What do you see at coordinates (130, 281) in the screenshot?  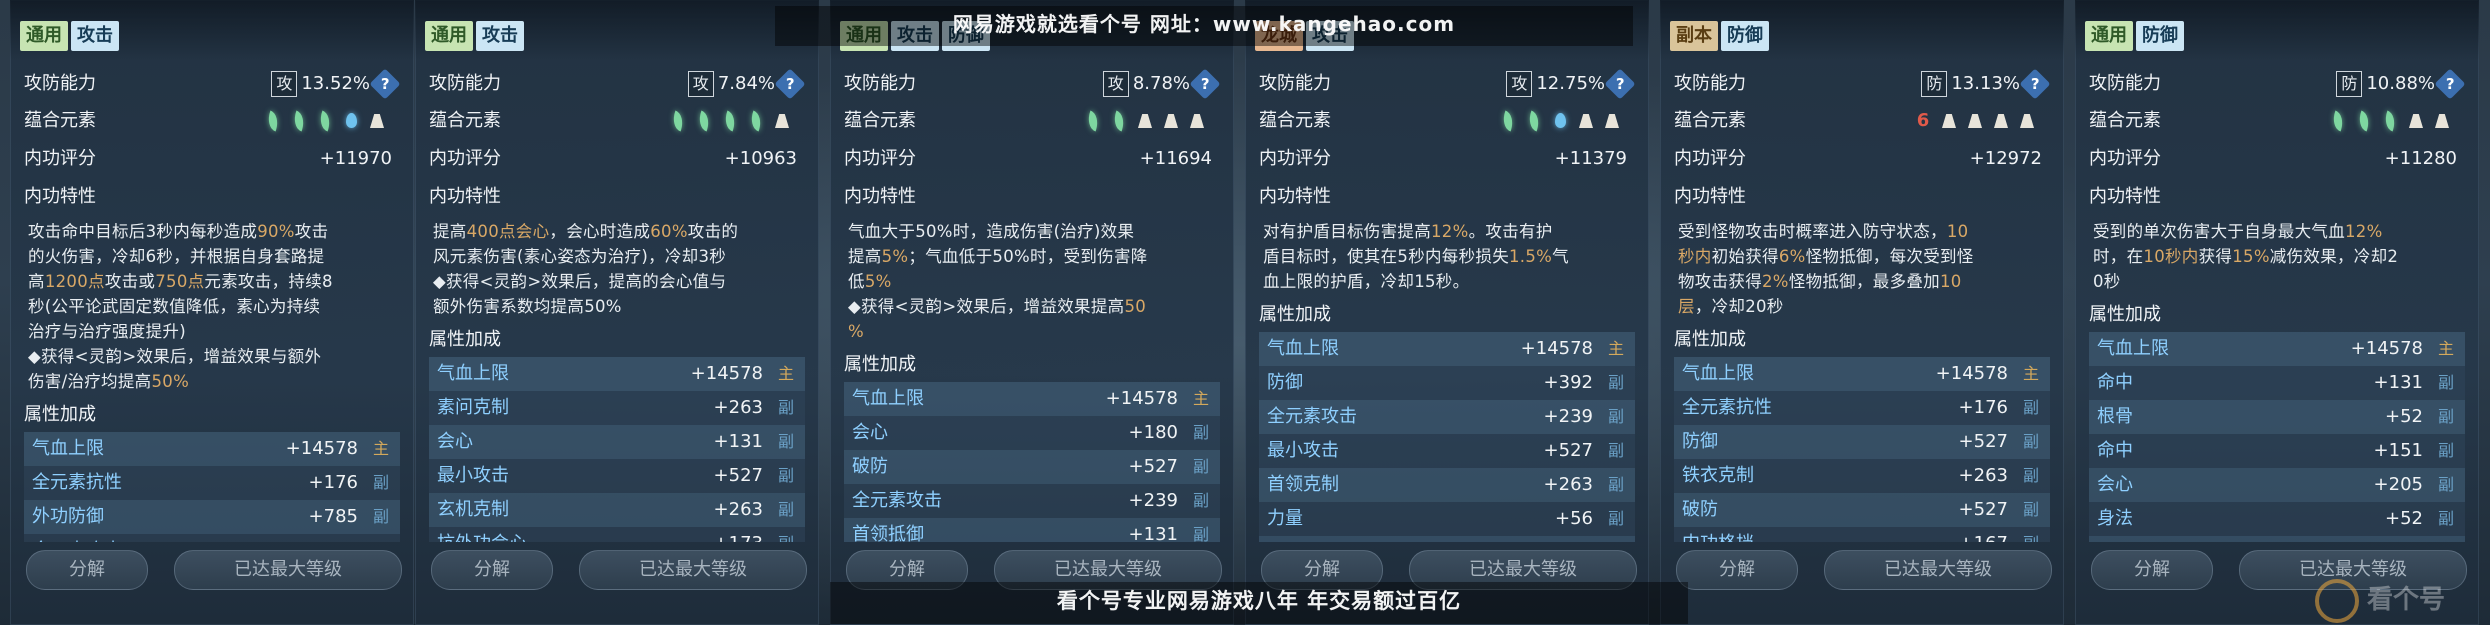 I see `description-text: 攻击或` at bounding box center [130, 281].